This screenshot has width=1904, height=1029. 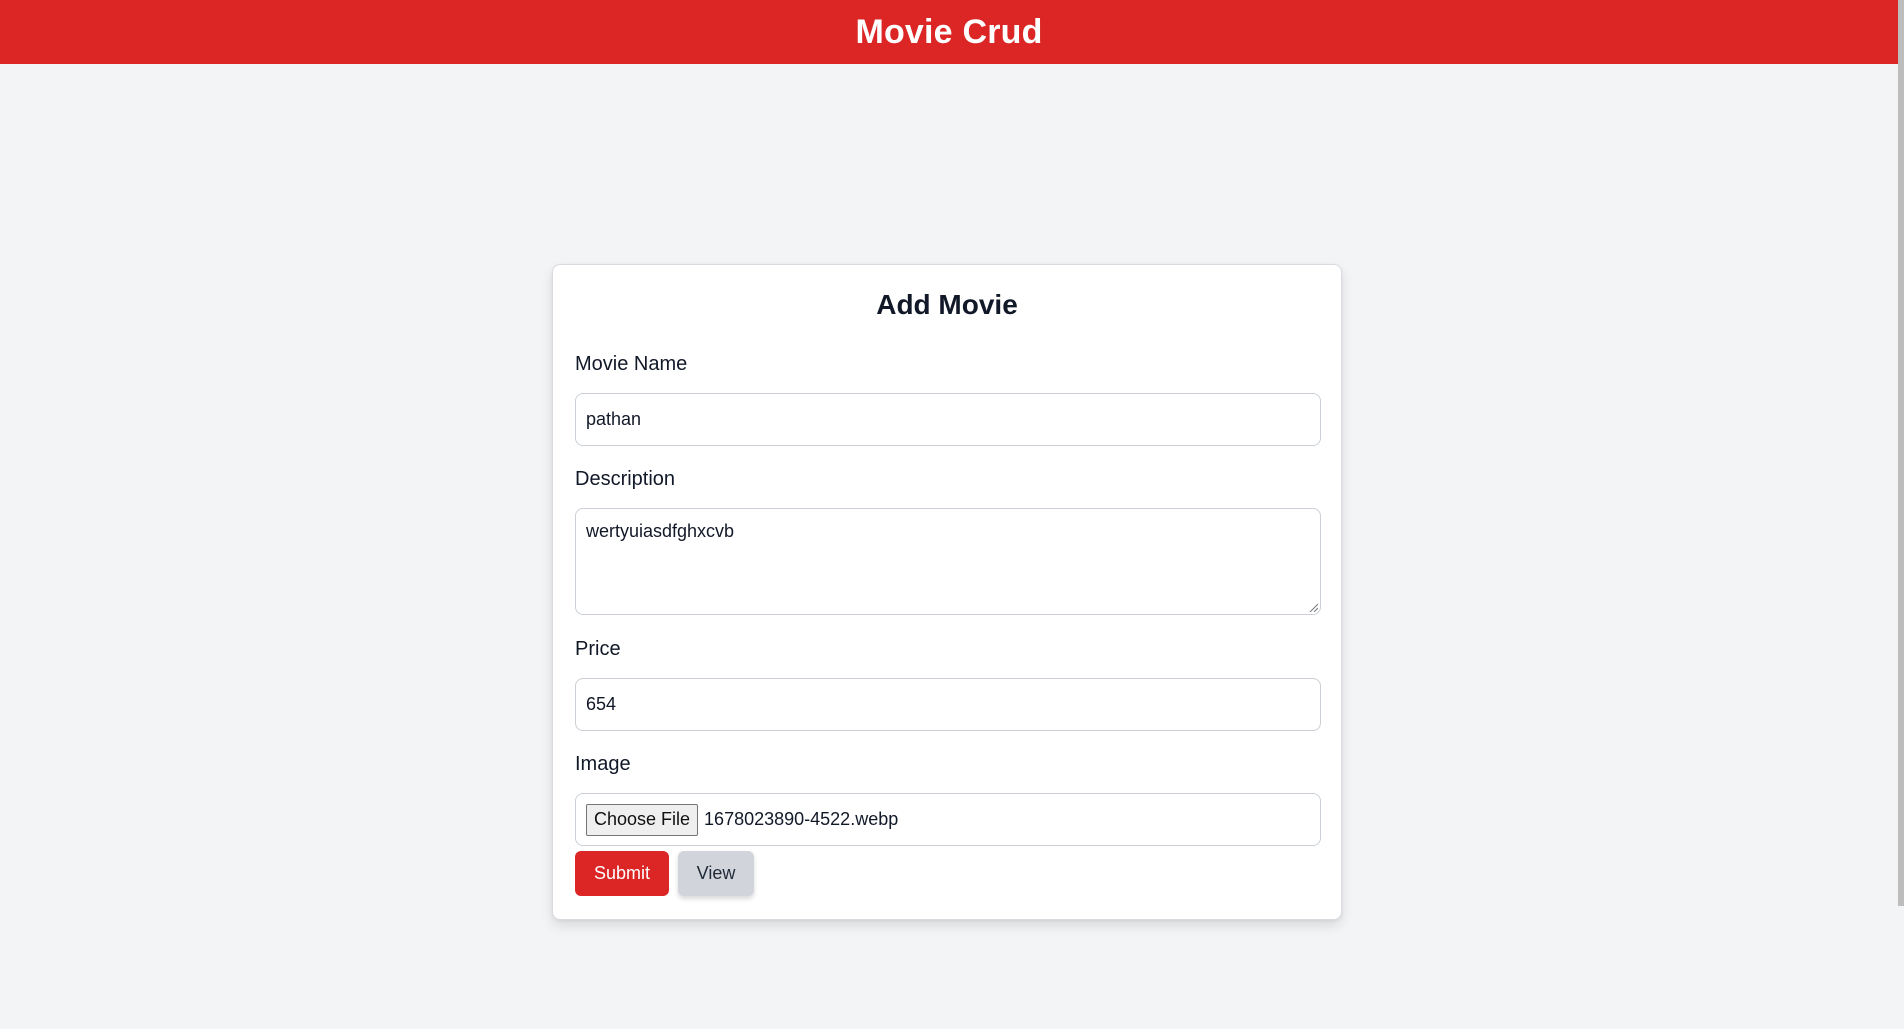 I want to click on image-file-input: Choose File 1678023890-4522.webp, so click(x=948, y=819).